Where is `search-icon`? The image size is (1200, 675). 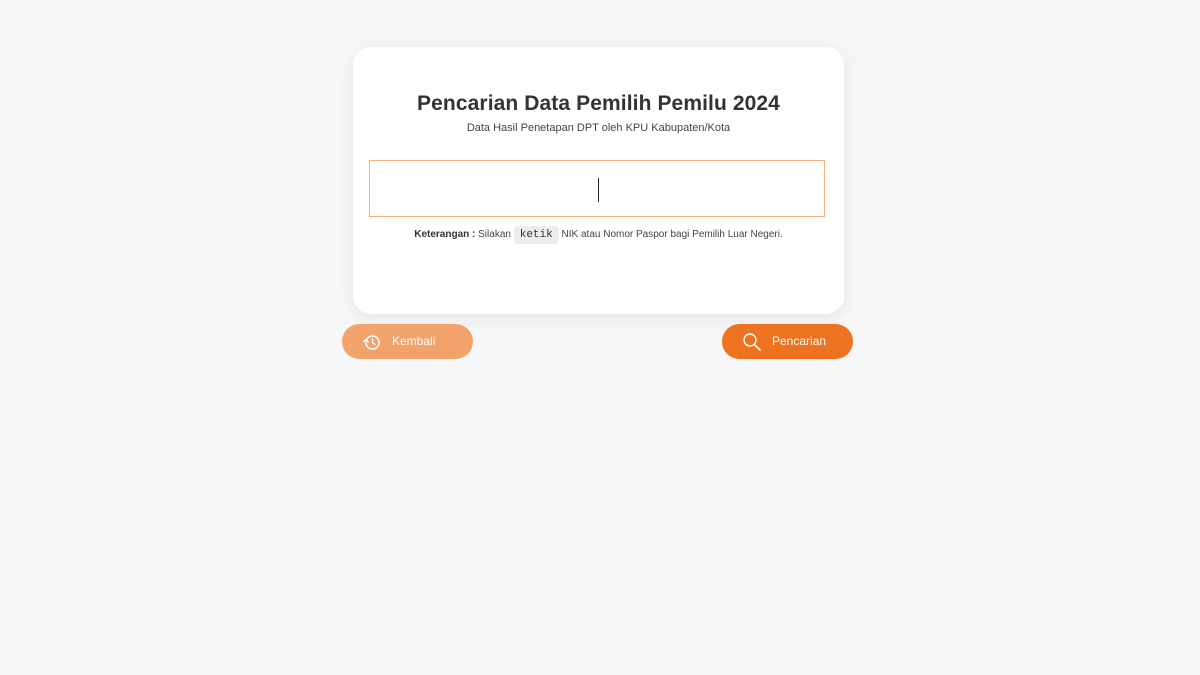 search-icon is located at coordinates (752, 342).